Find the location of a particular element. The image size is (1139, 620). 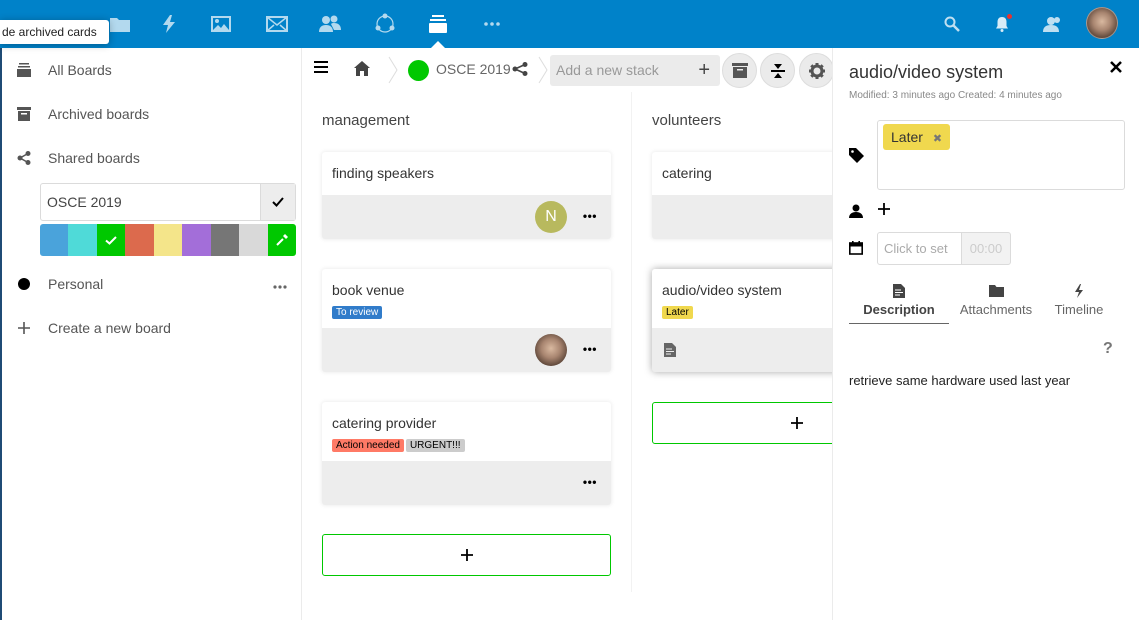

card: catering is located at coordinates (742, 195).